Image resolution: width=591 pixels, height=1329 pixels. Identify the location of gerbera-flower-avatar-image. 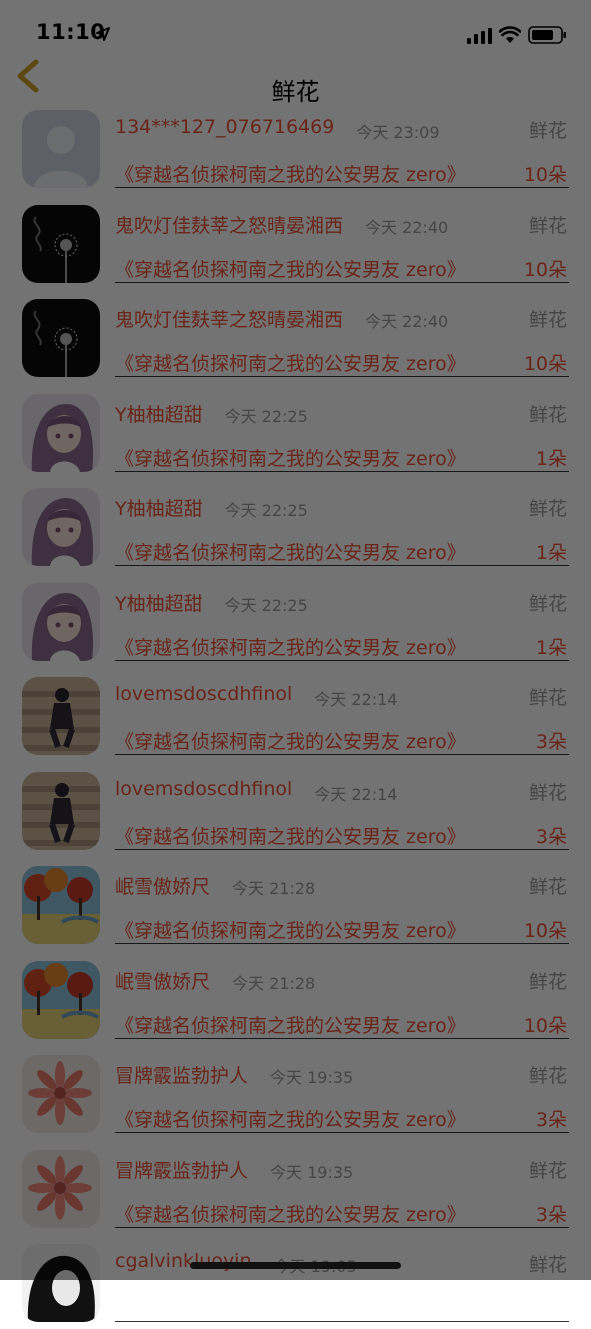
(61, 1094).